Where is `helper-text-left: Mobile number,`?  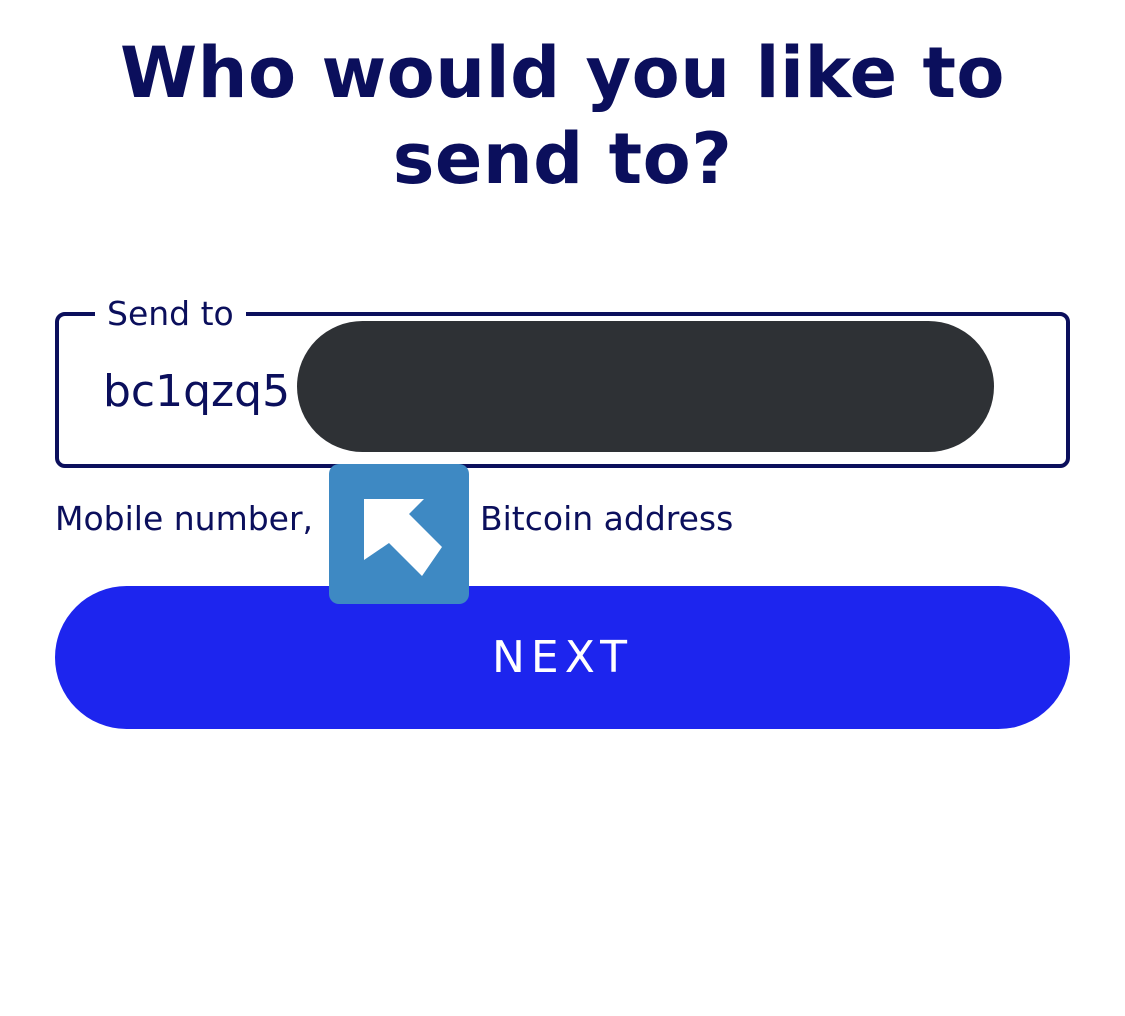
helper-text-left: Mobile number, is located at coordinates (184, 518).